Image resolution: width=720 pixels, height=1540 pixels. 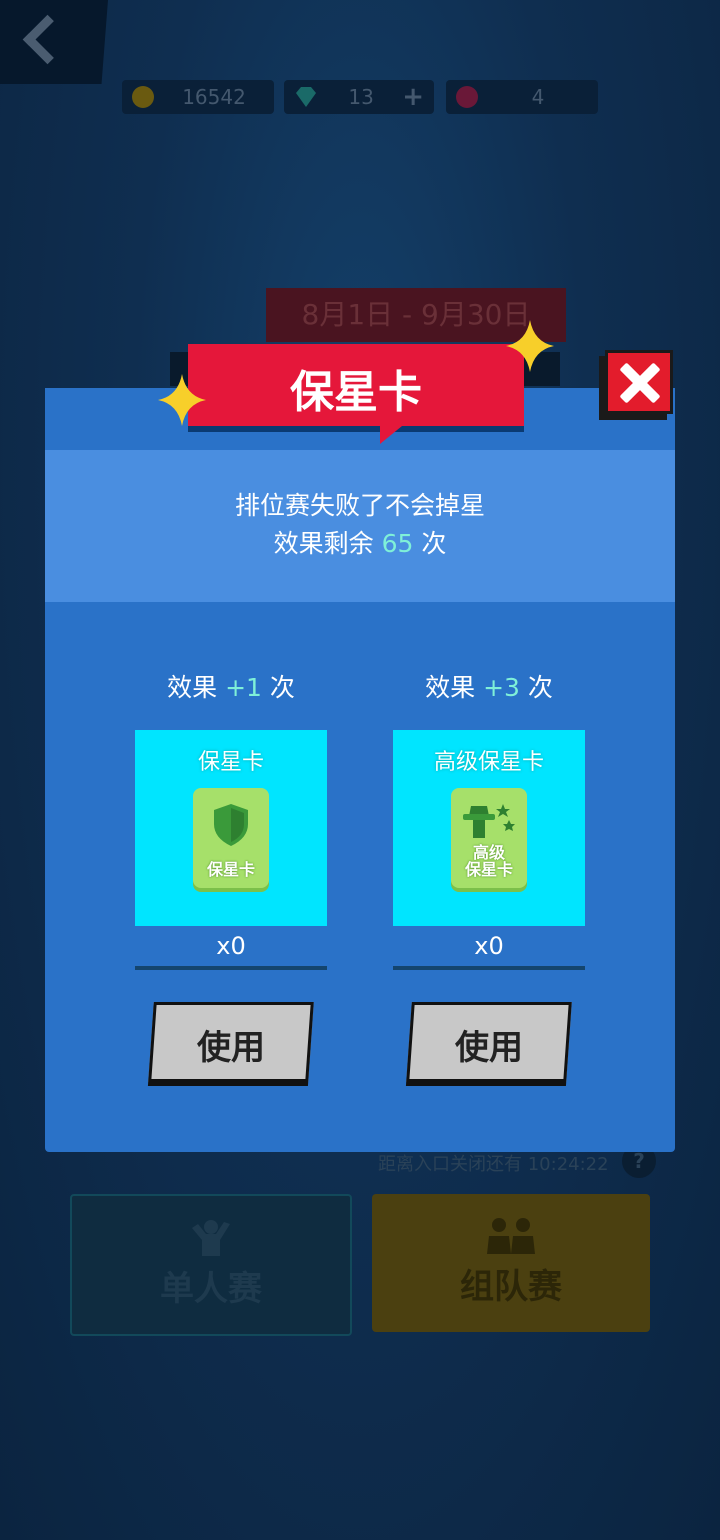 I want to click on team-match-button: 组队赛, so click(x=511, y=1263).